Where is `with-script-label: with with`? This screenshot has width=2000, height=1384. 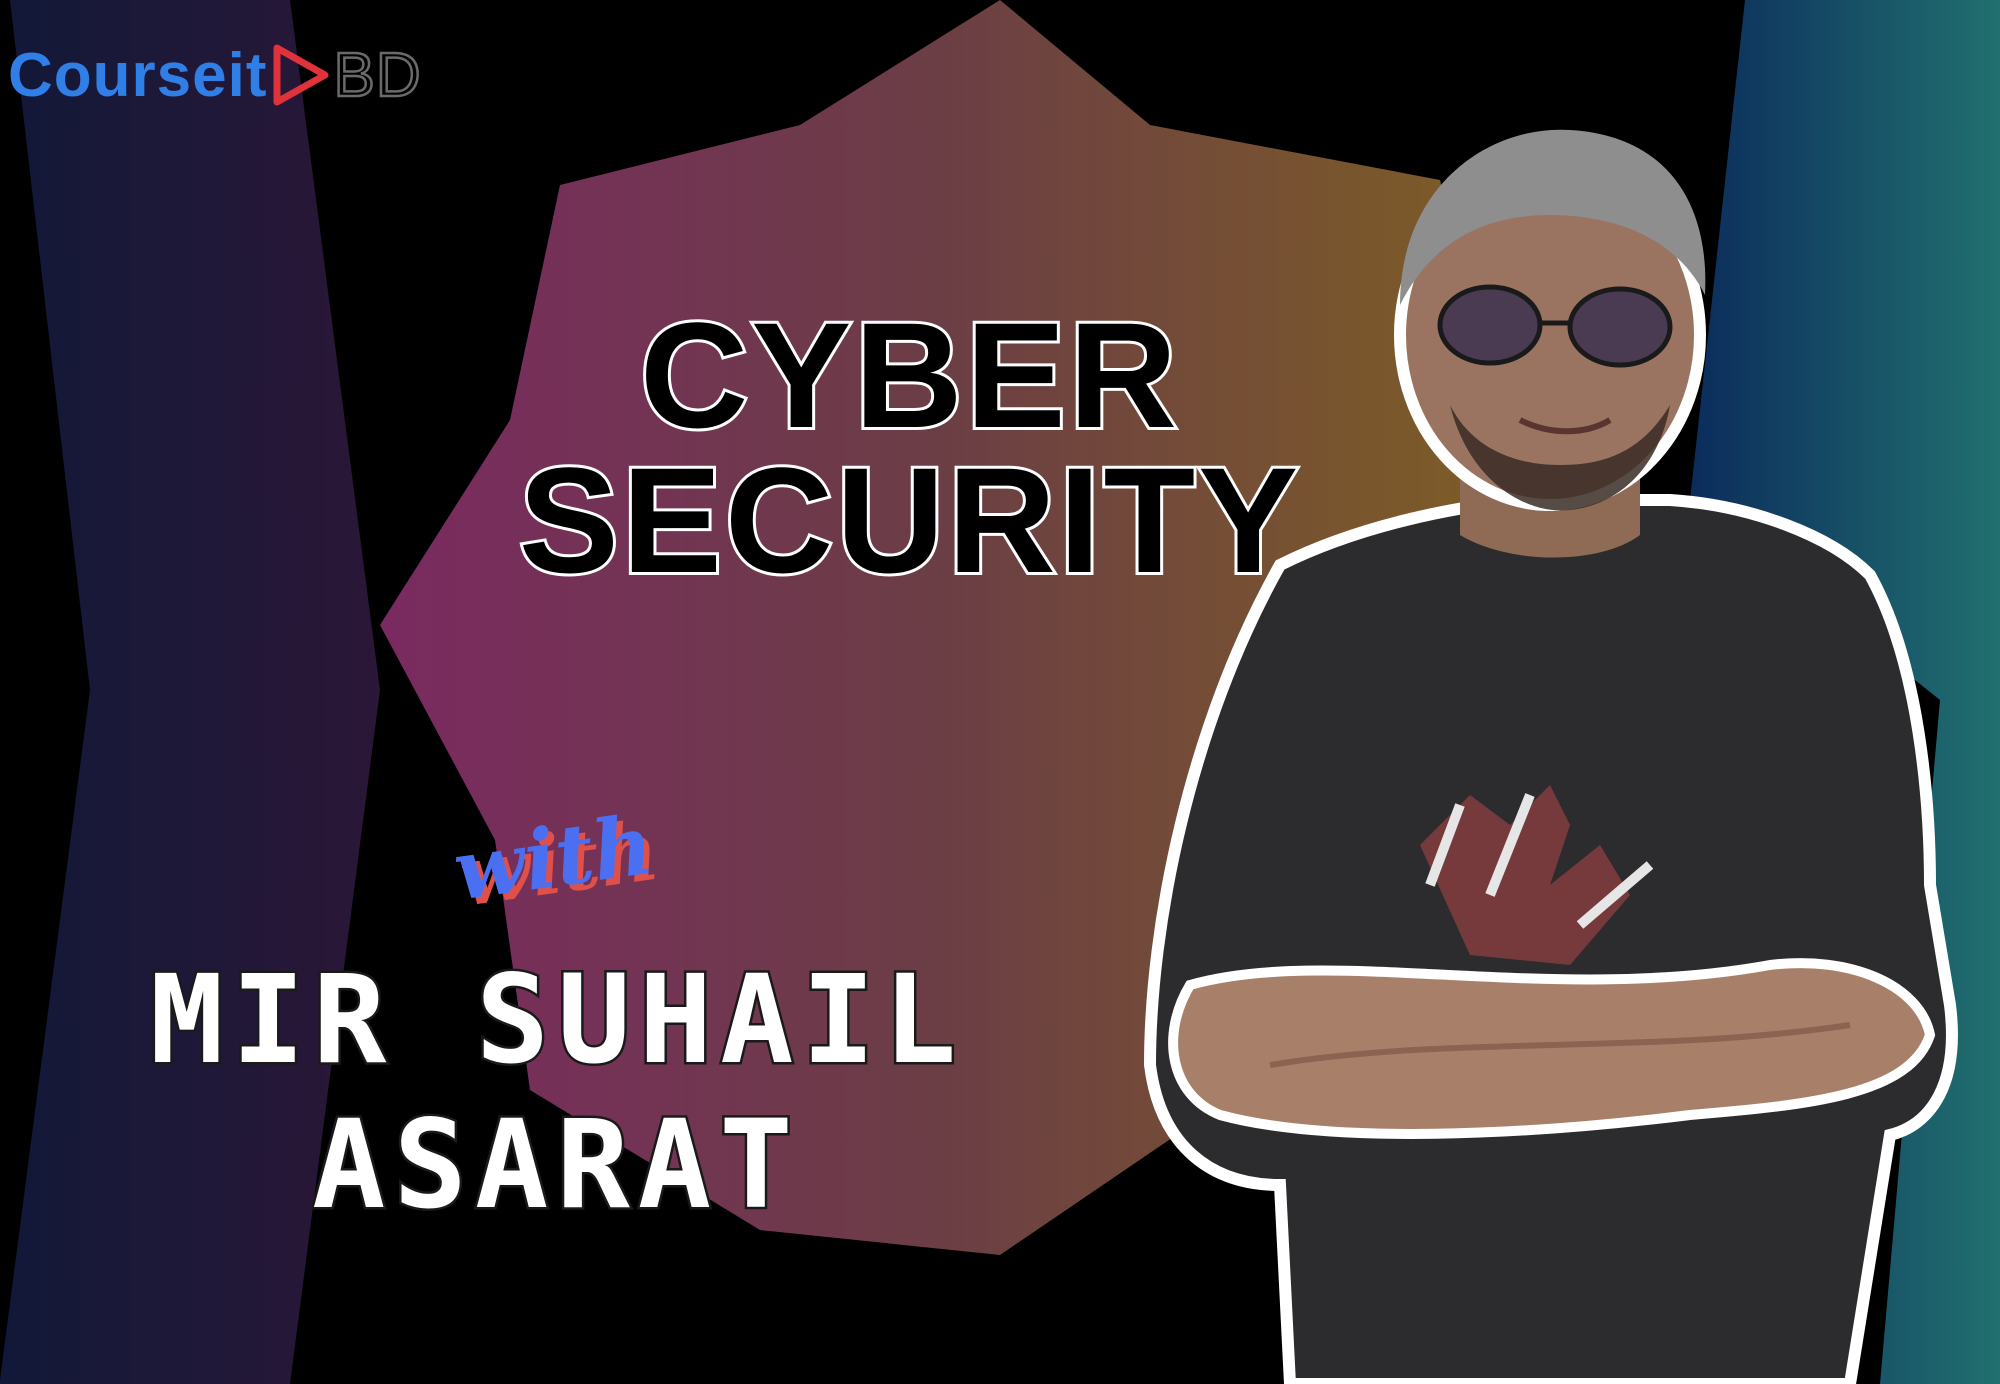 with-script-label: with with is located at coordinates (554, 855).